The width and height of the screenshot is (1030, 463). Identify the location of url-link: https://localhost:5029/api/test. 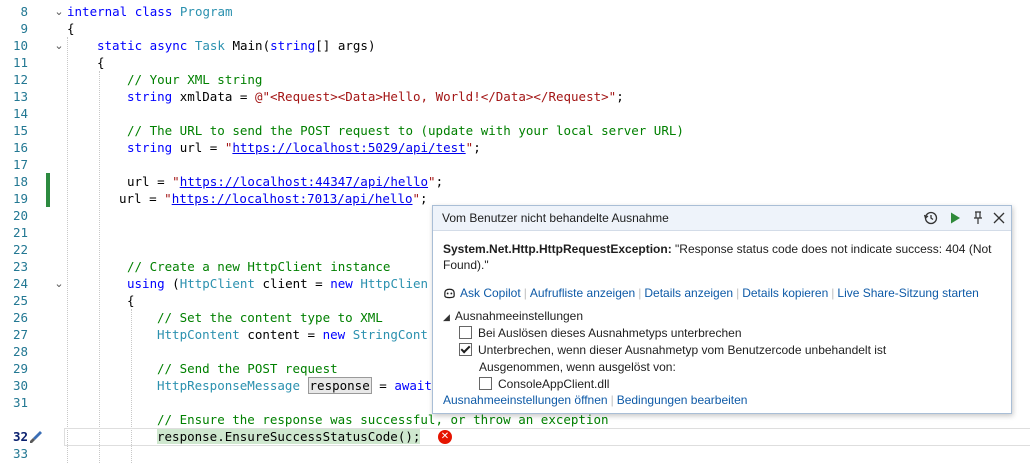
(348, 147).